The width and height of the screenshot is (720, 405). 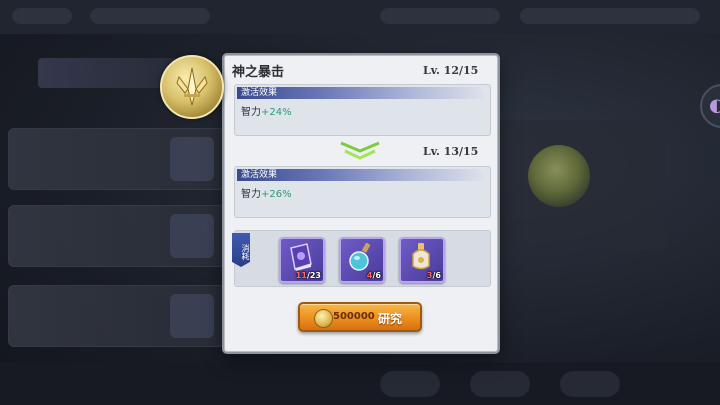 I want to click on current-level: Lv. 12/15, so click(x=451, y=70).